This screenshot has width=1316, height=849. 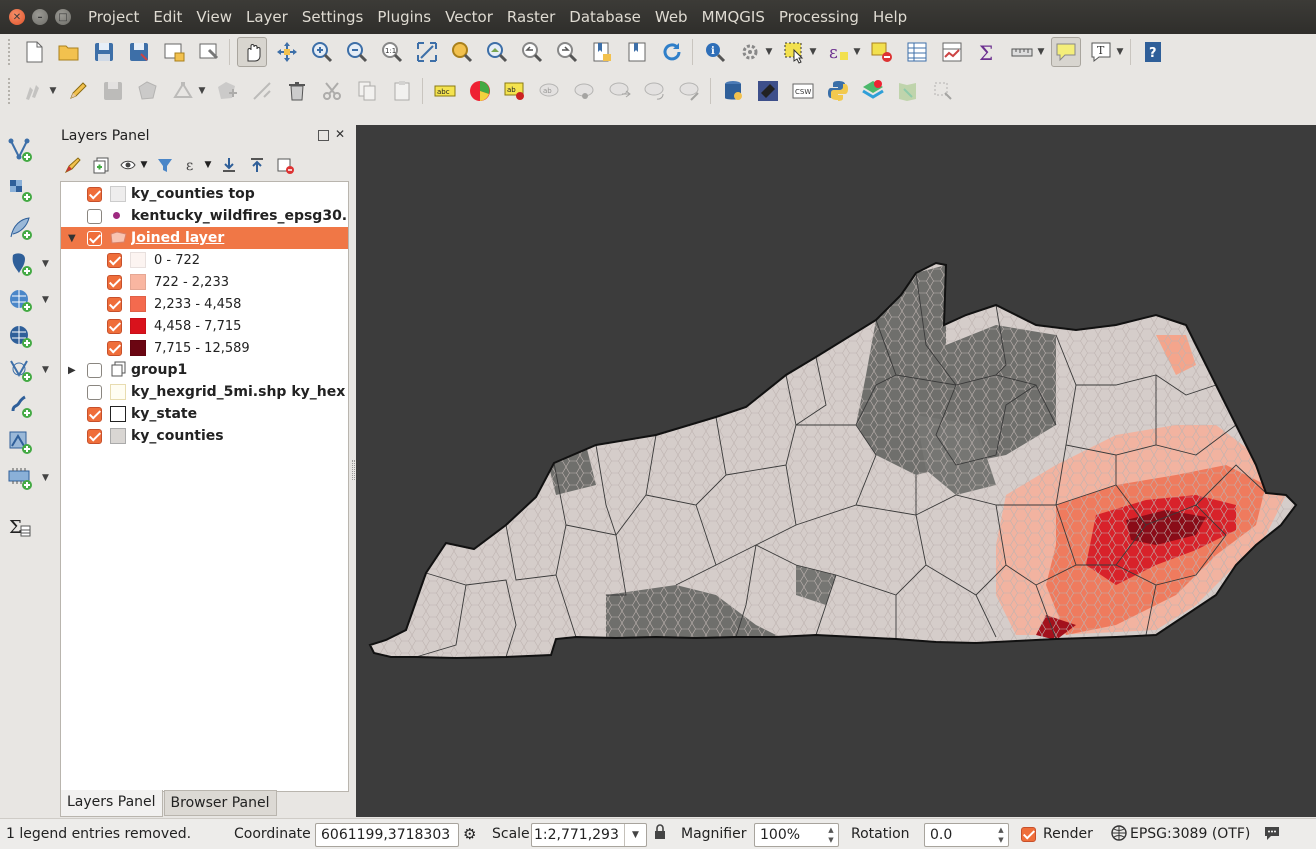 I want to click on layer-row-ky-counties-top: ky_counties top, so click(x=204, y=194).